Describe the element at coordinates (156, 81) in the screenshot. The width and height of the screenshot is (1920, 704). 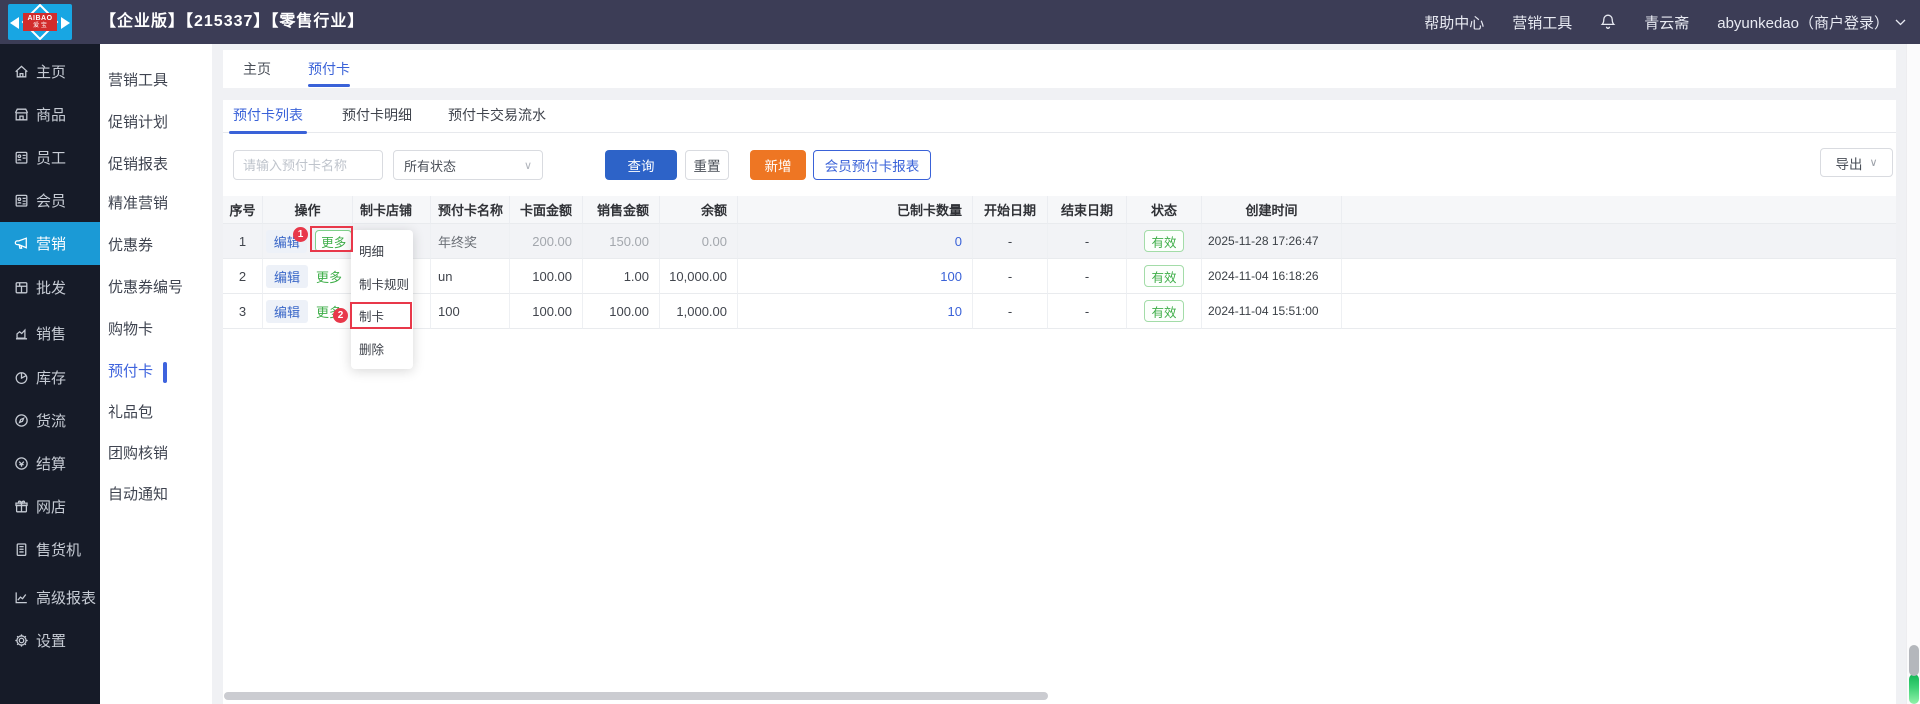
I see `submenu-item-marketing-tools: 营销工具` at that location.